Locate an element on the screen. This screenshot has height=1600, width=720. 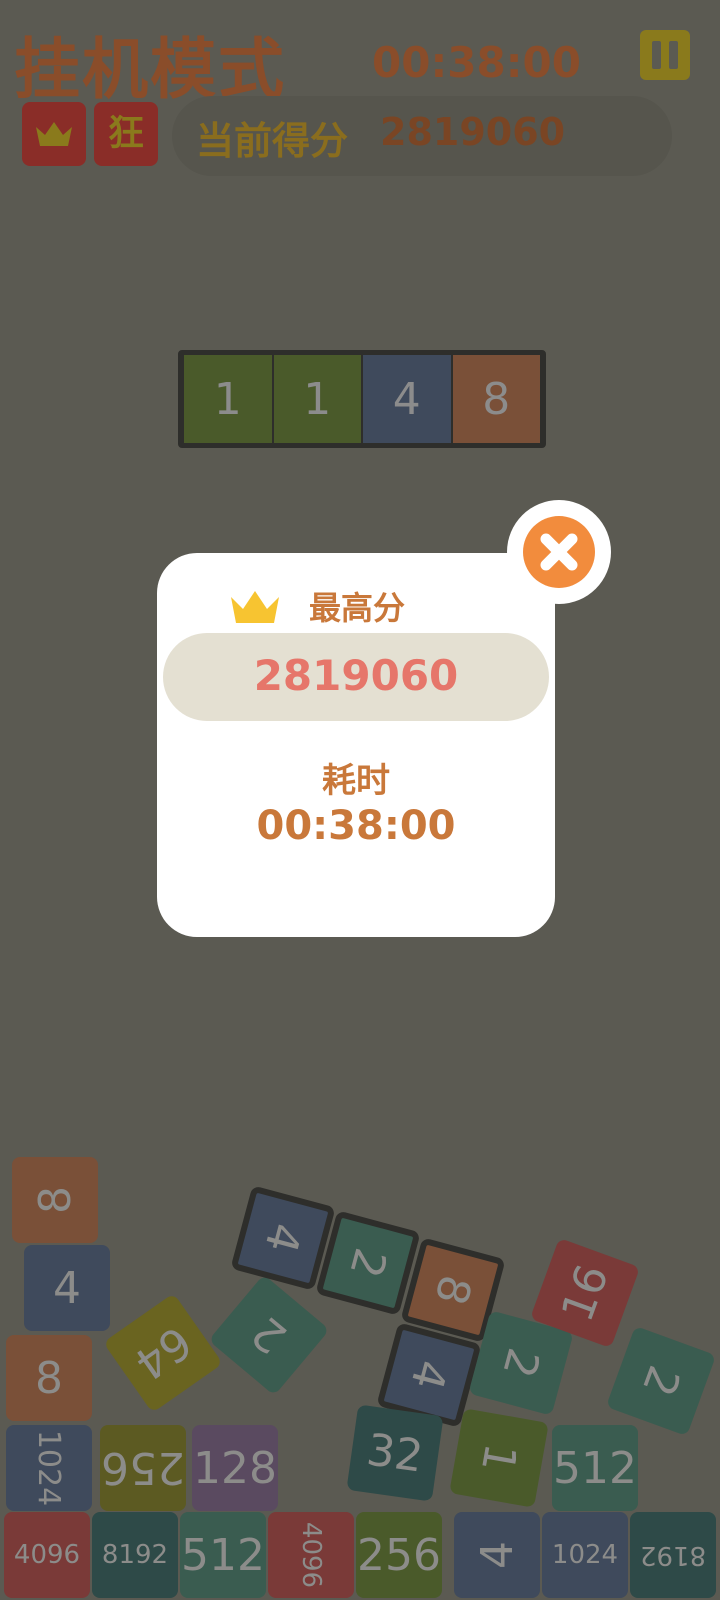
board-tile: 64 is located at coordinates (163, 1353).